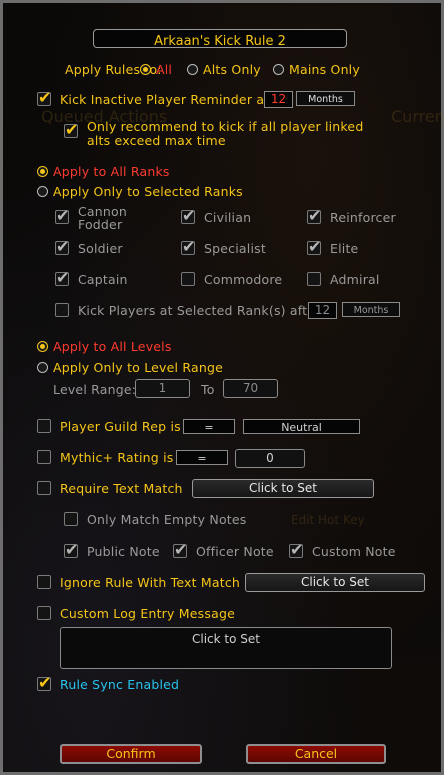 The image size is (444, 775). I want to click on rank-checkbox-reinforcer, so click(314, 215).